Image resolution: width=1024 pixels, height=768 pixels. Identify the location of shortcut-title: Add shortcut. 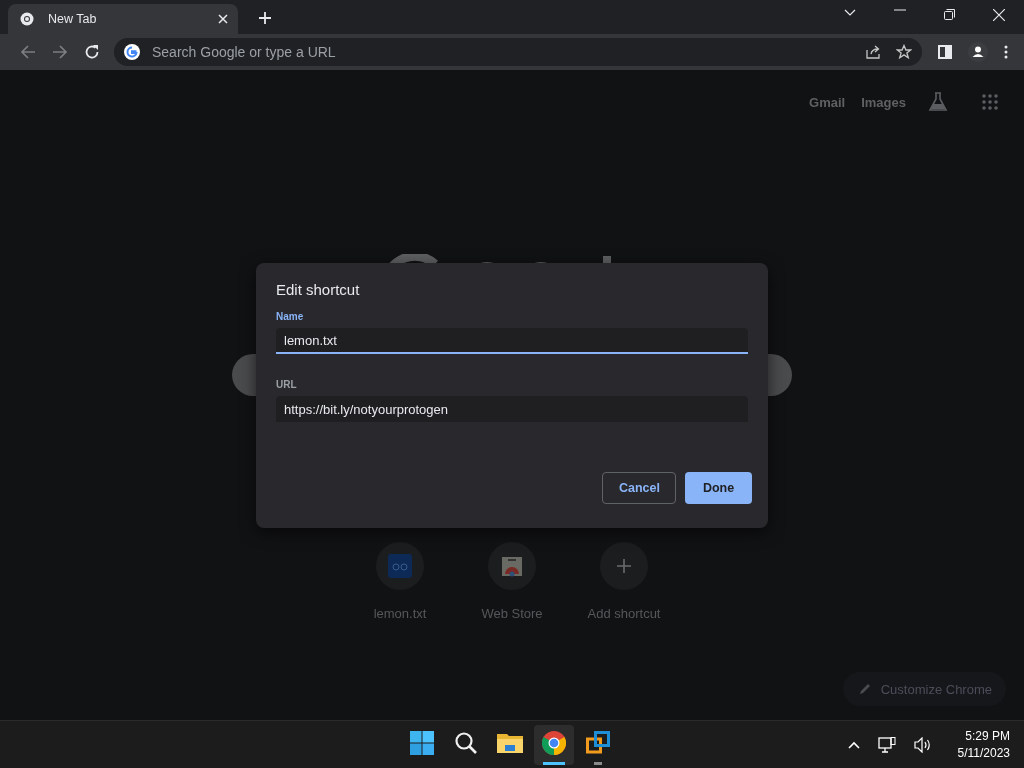
(624, 613).